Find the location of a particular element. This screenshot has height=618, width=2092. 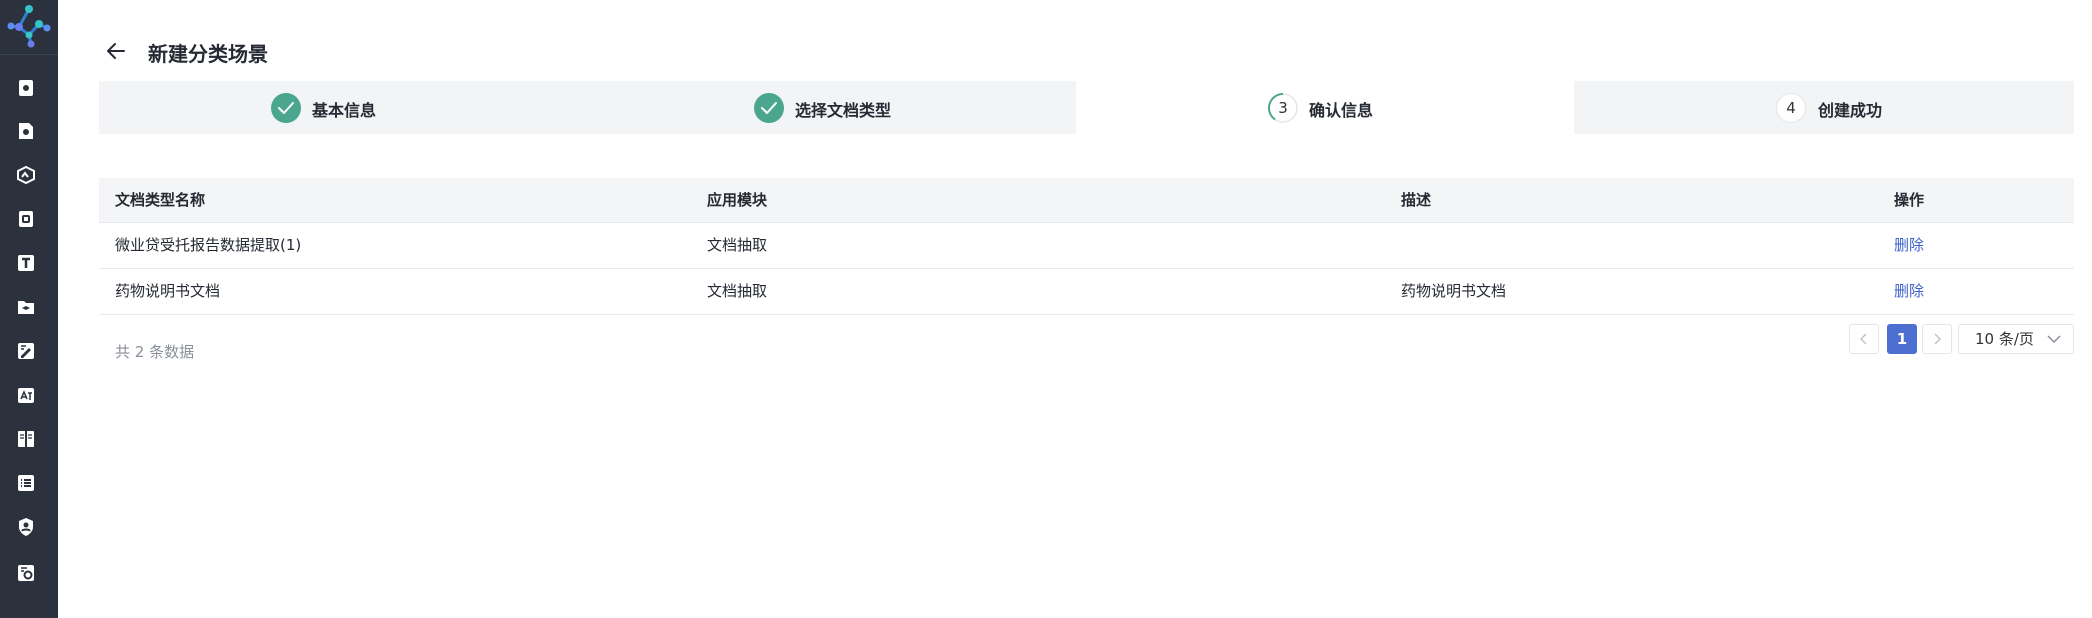

total-count: 共 2 条数据 is located at coordinates (155, 352).